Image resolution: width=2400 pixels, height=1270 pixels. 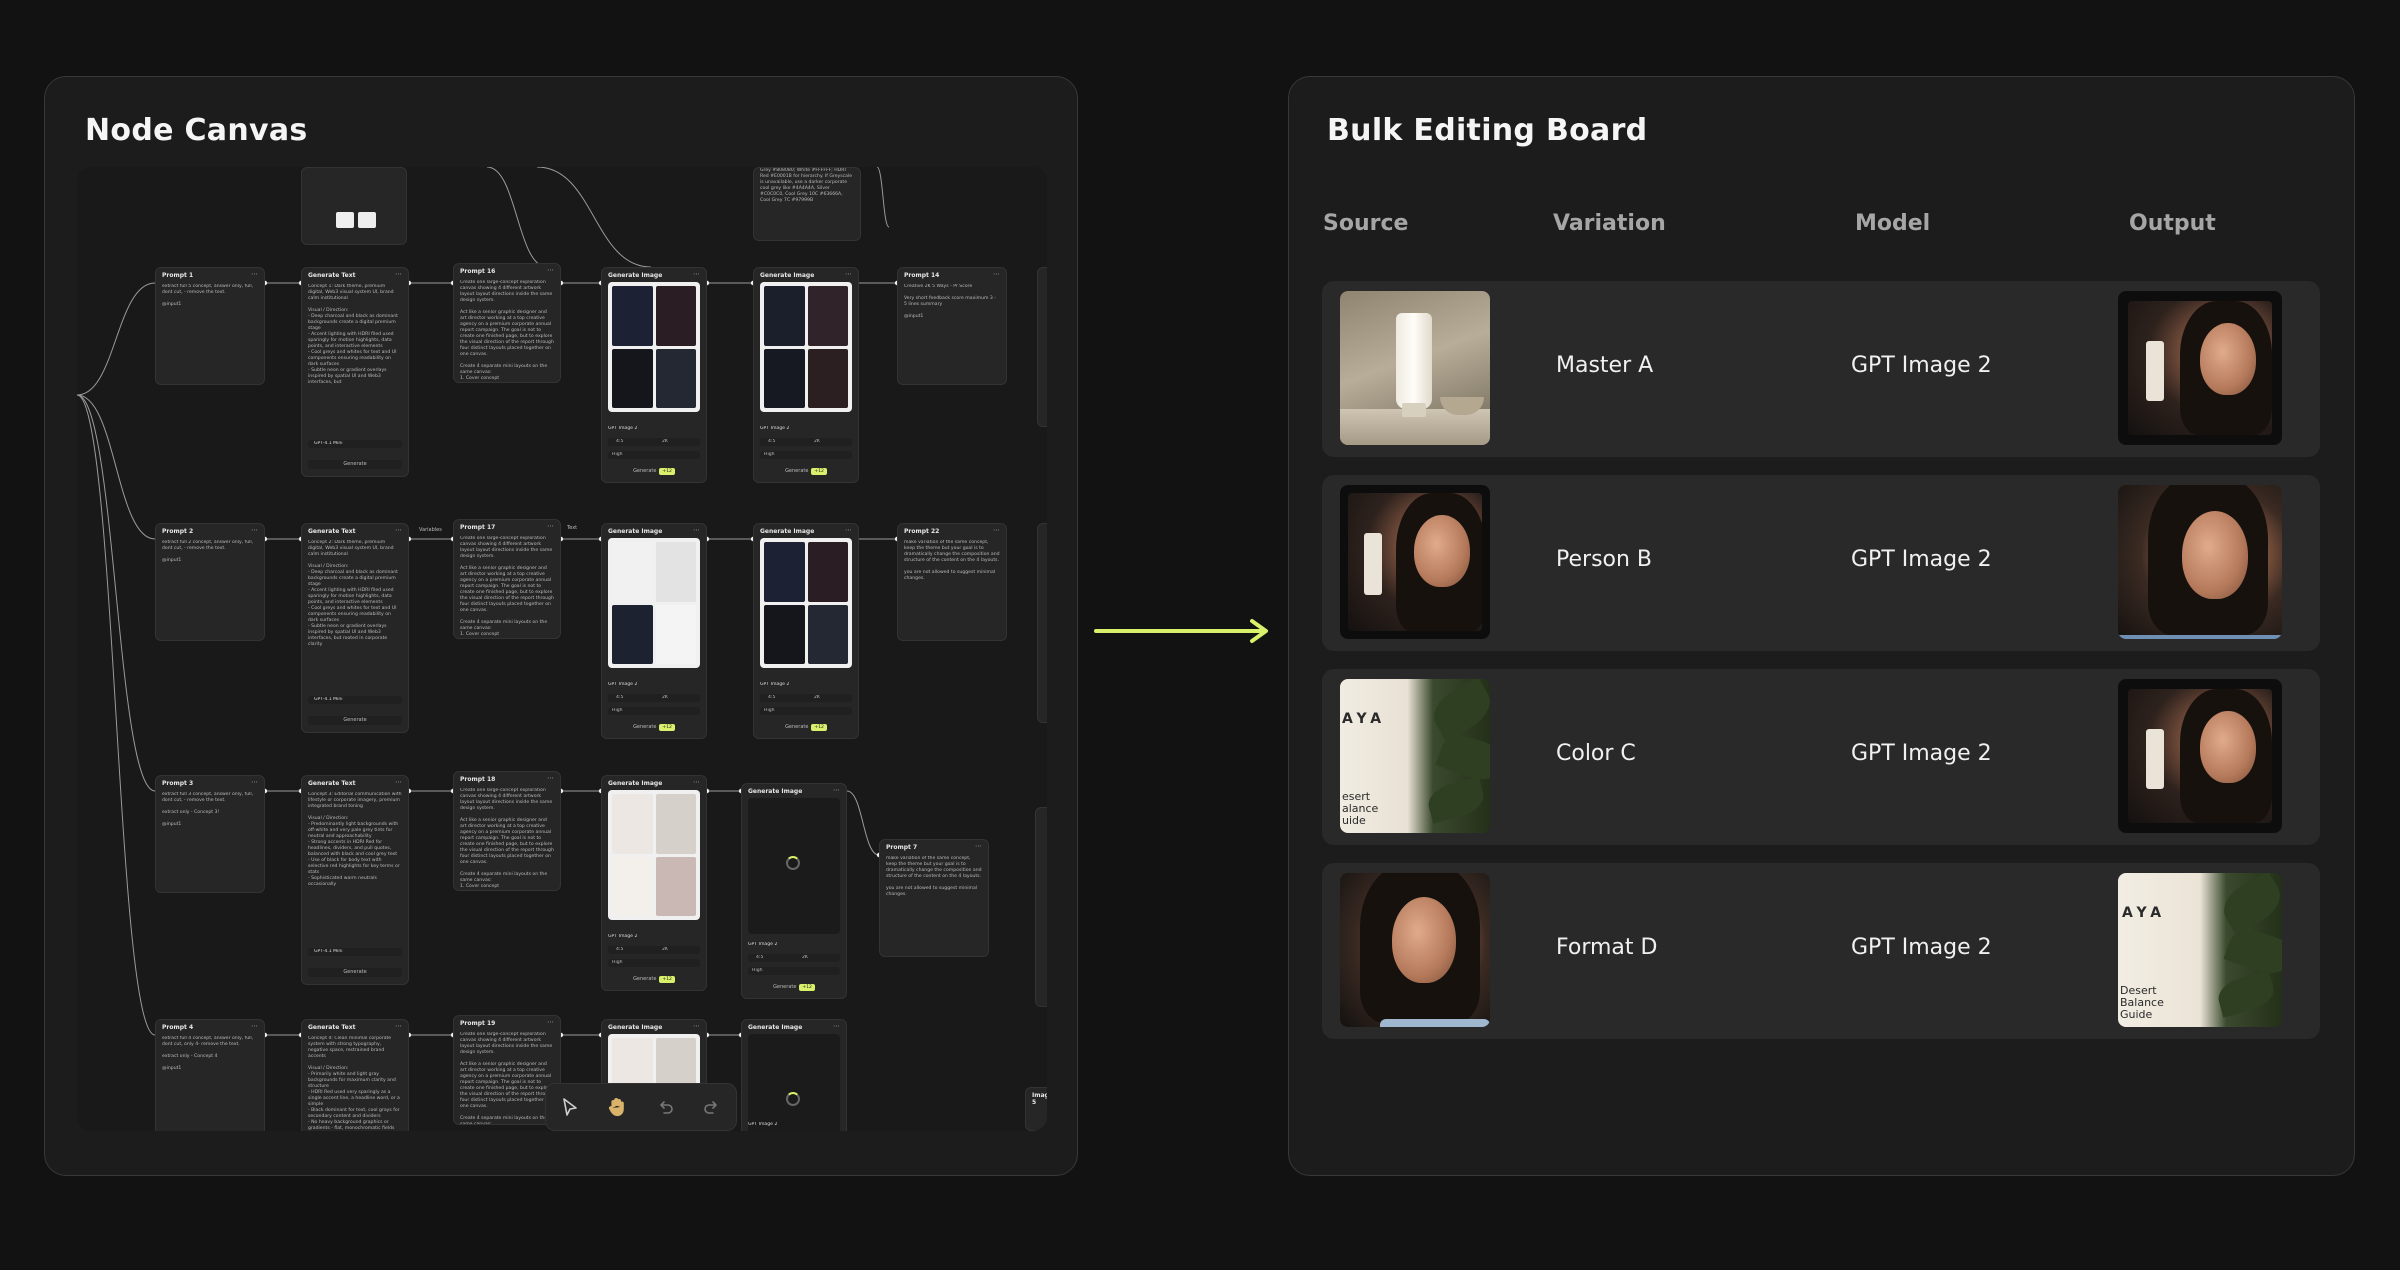 What do you see at coordinates (769, 710) in the screenshot?
I see `quality-value: High` at bounding box center [769, 710].